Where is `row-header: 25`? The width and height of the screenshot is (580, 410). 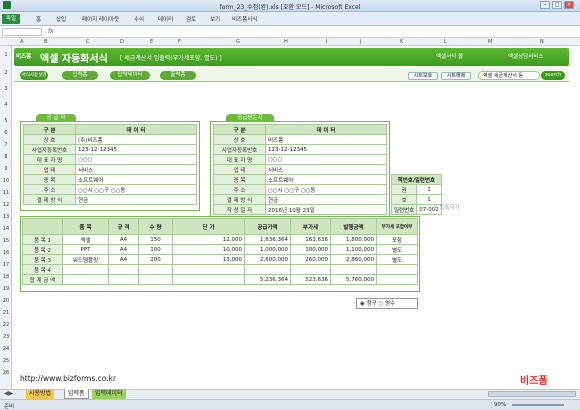
row-header: 25 is located at coordinates (6, 361).